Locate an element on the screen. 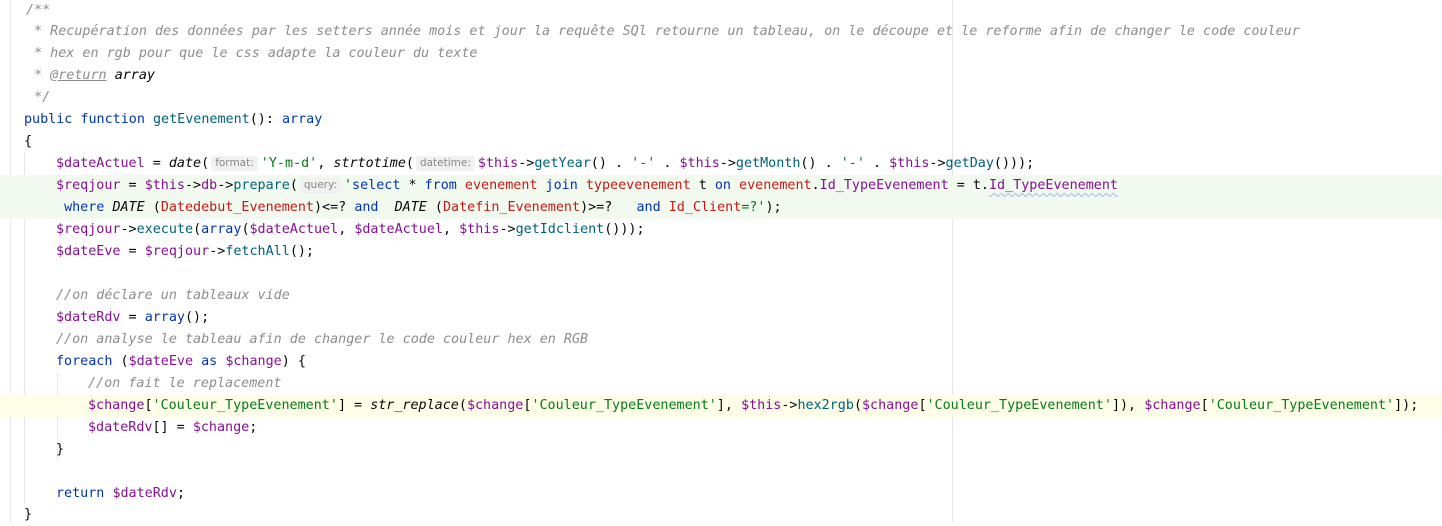  sql-keyword: on is located at coordinates (722, 185).